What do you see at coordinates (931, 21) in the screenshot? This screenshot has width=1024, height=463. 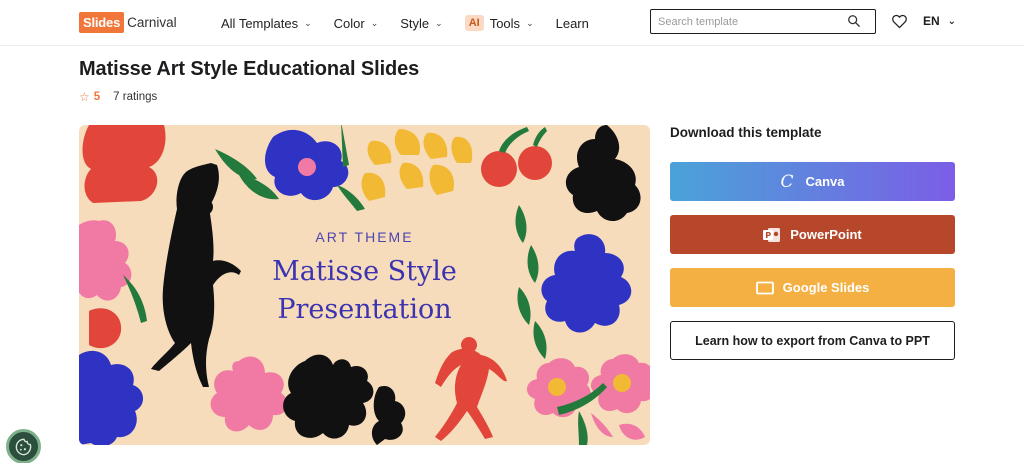 I see `language-label: EN` at bounding box center [931, 21].